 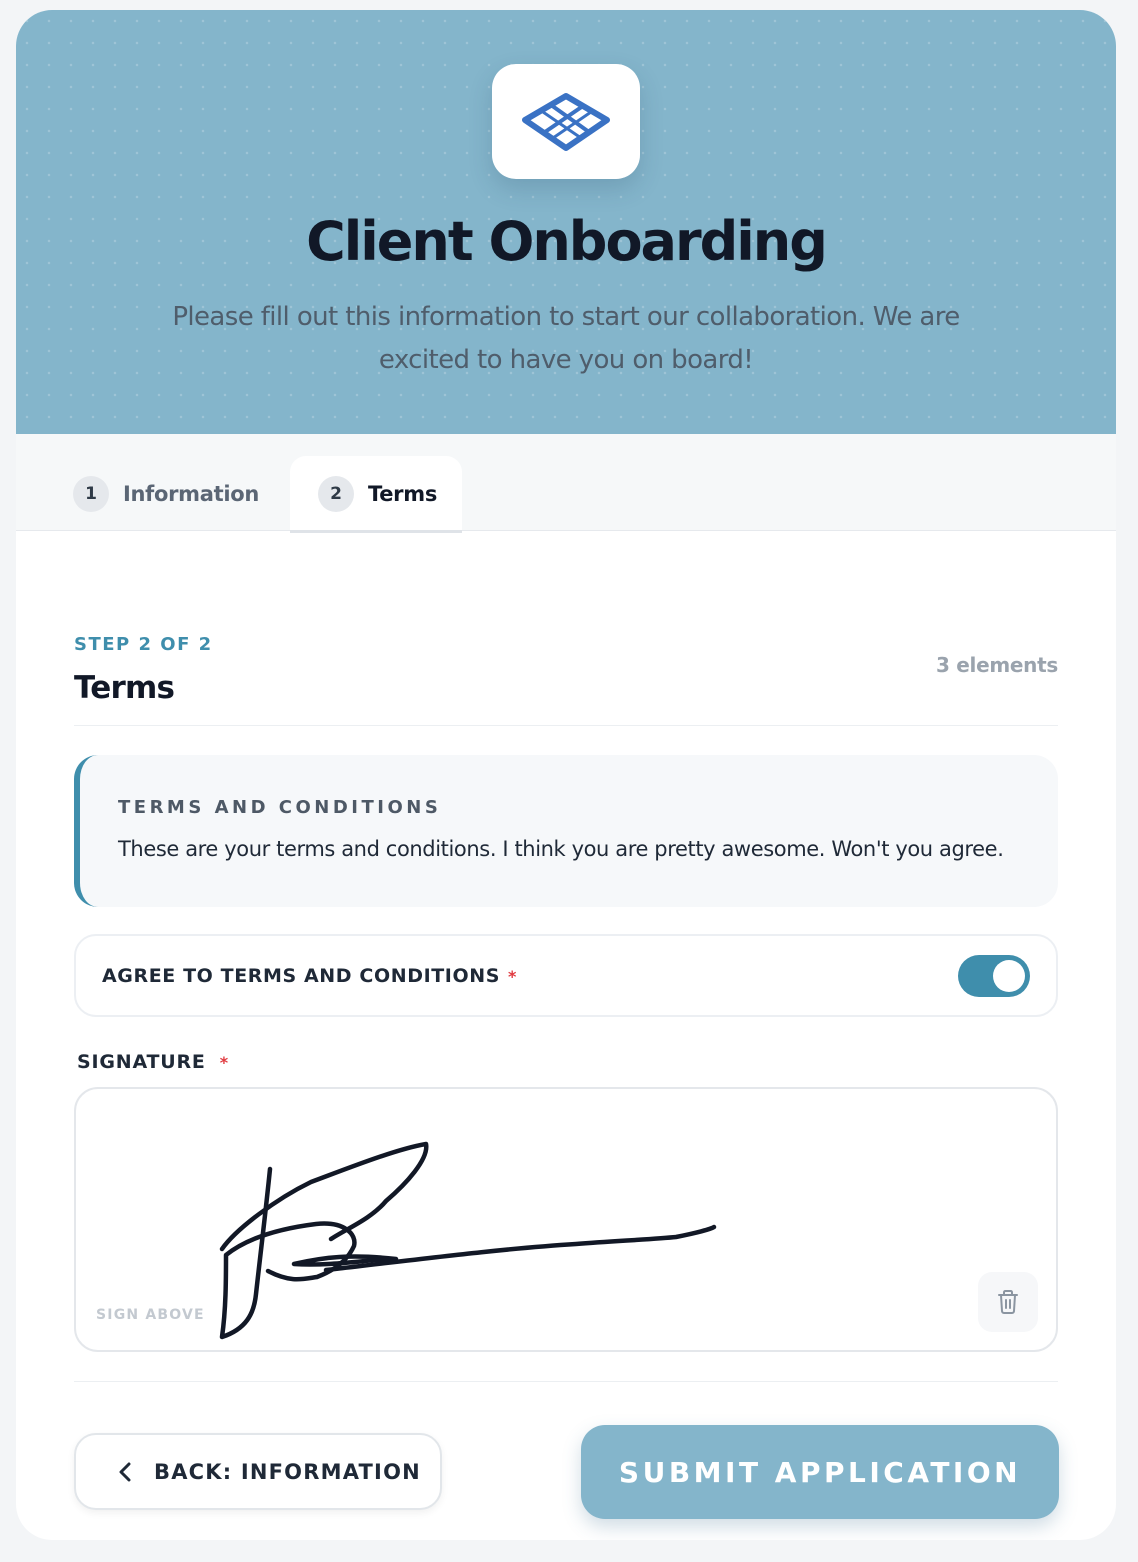 I want to click on section-title: Terms, so click(x=124, y=688).